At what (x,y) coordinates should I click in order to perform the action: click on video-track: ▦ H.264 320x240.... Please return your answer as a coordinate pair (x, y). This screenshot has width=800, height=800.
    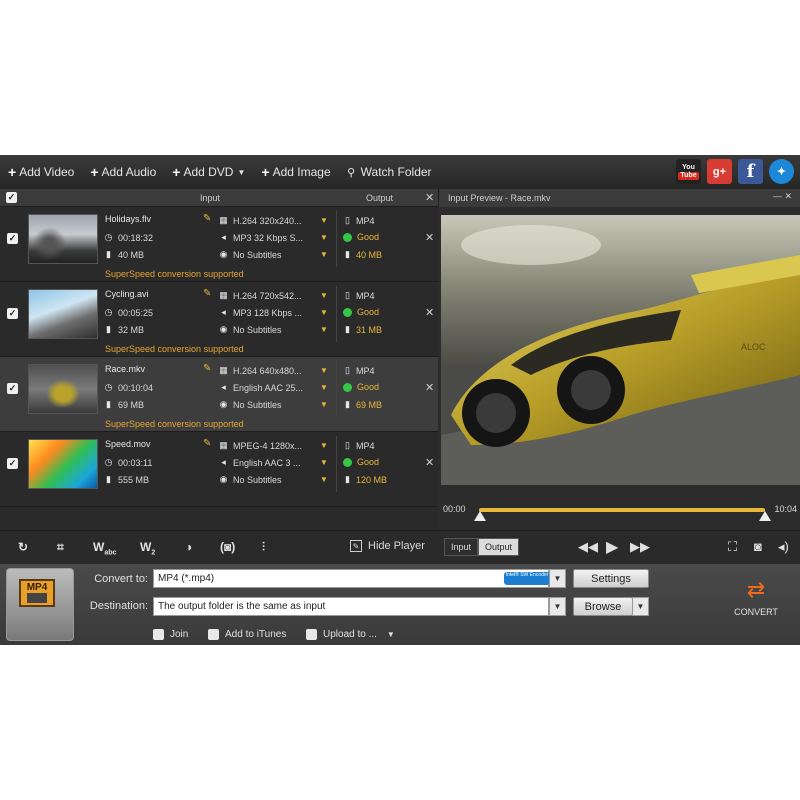
    Looking at the image, I should click on (260, 220).